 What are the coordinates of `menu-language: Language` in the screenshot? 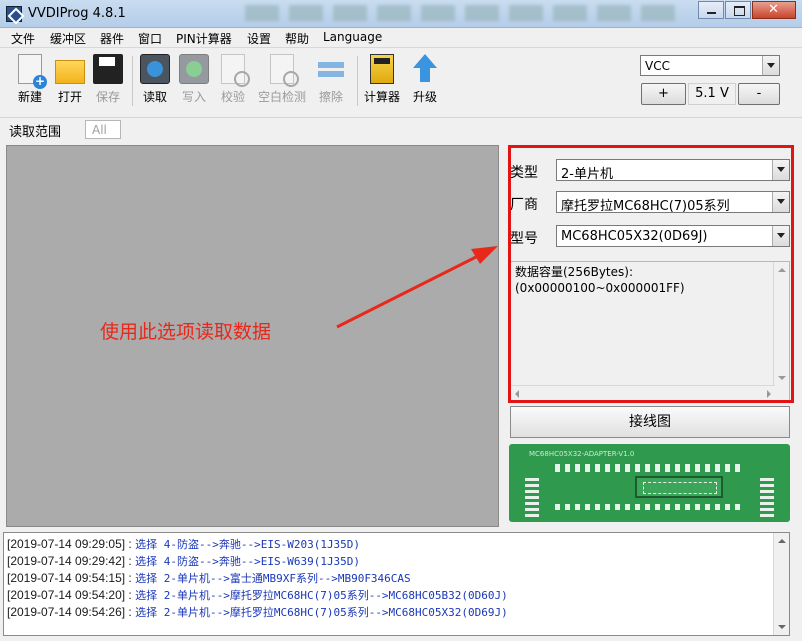 It's located at (352, 37).